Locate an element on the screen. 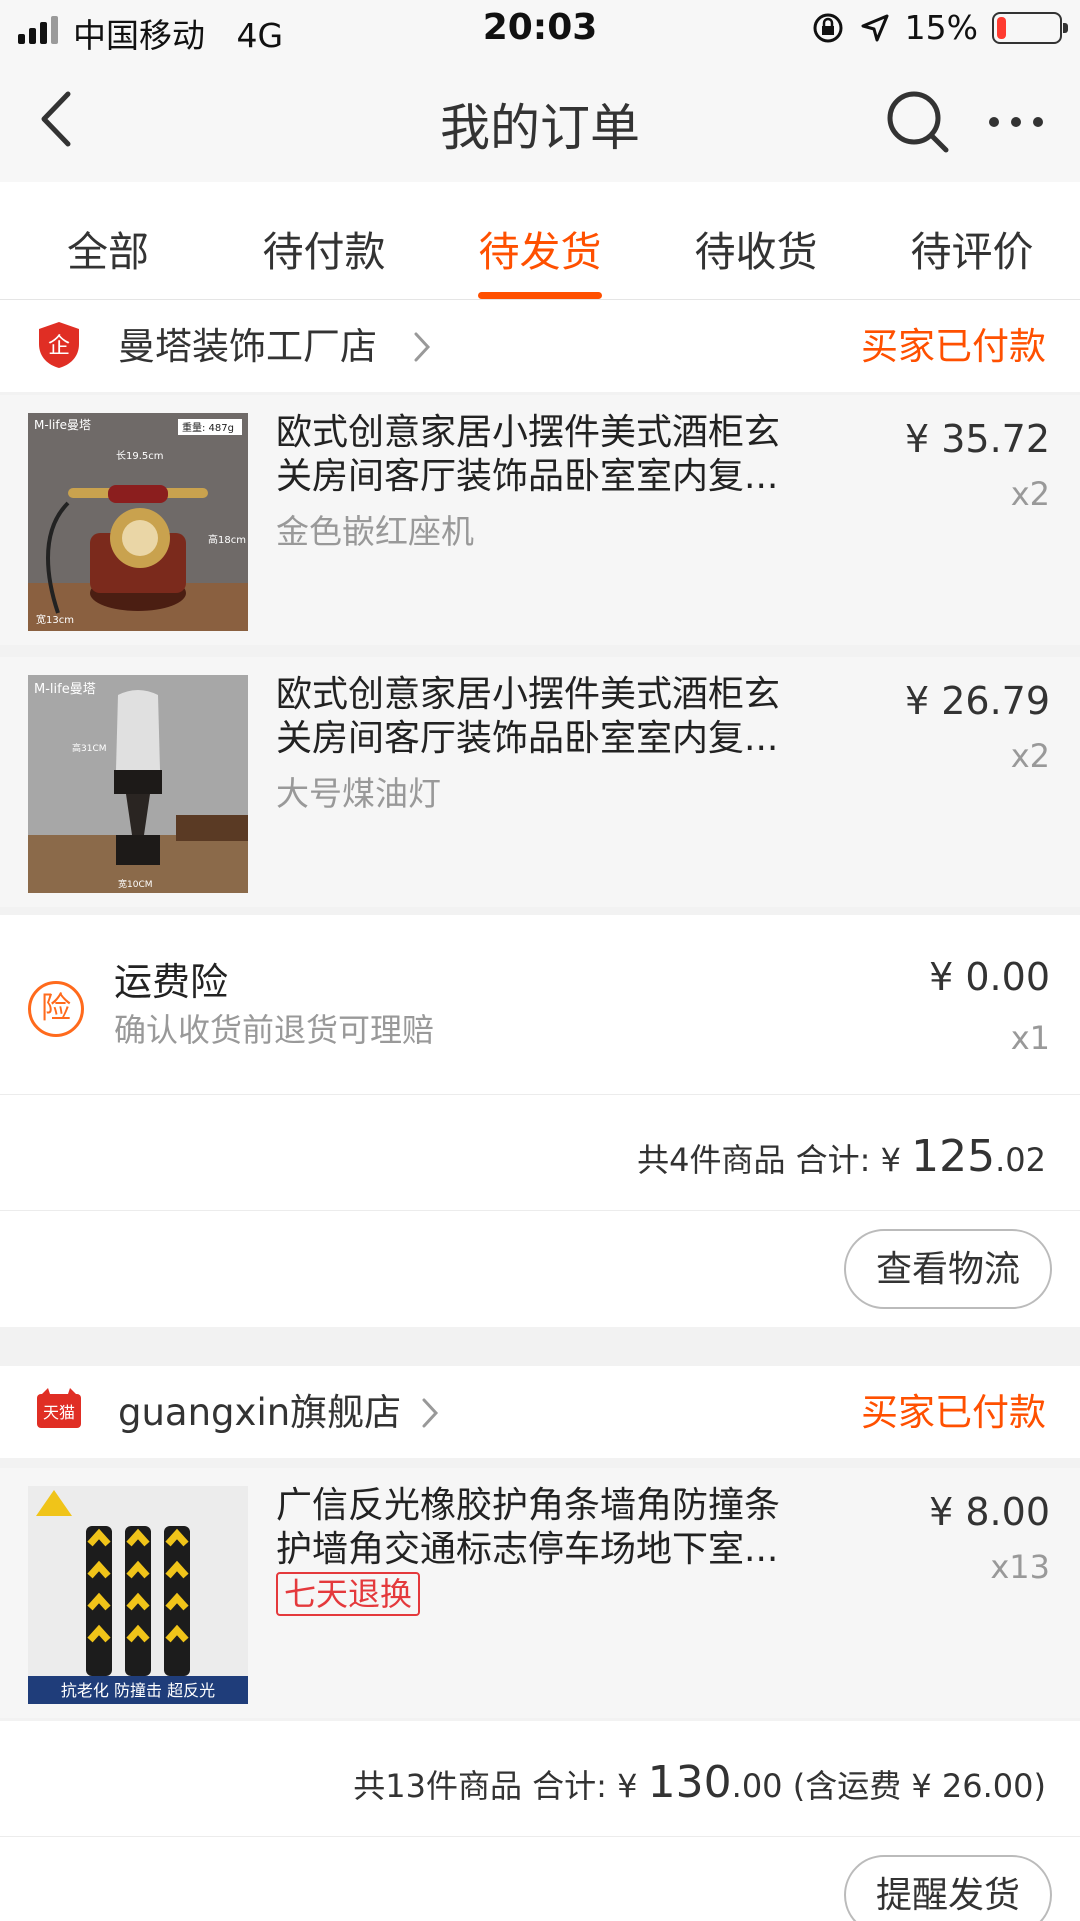 The width and height of the screenshot is (1080, 1921). remind-shipment-button: 提醒发货 is located at coordinates (947, 1888).